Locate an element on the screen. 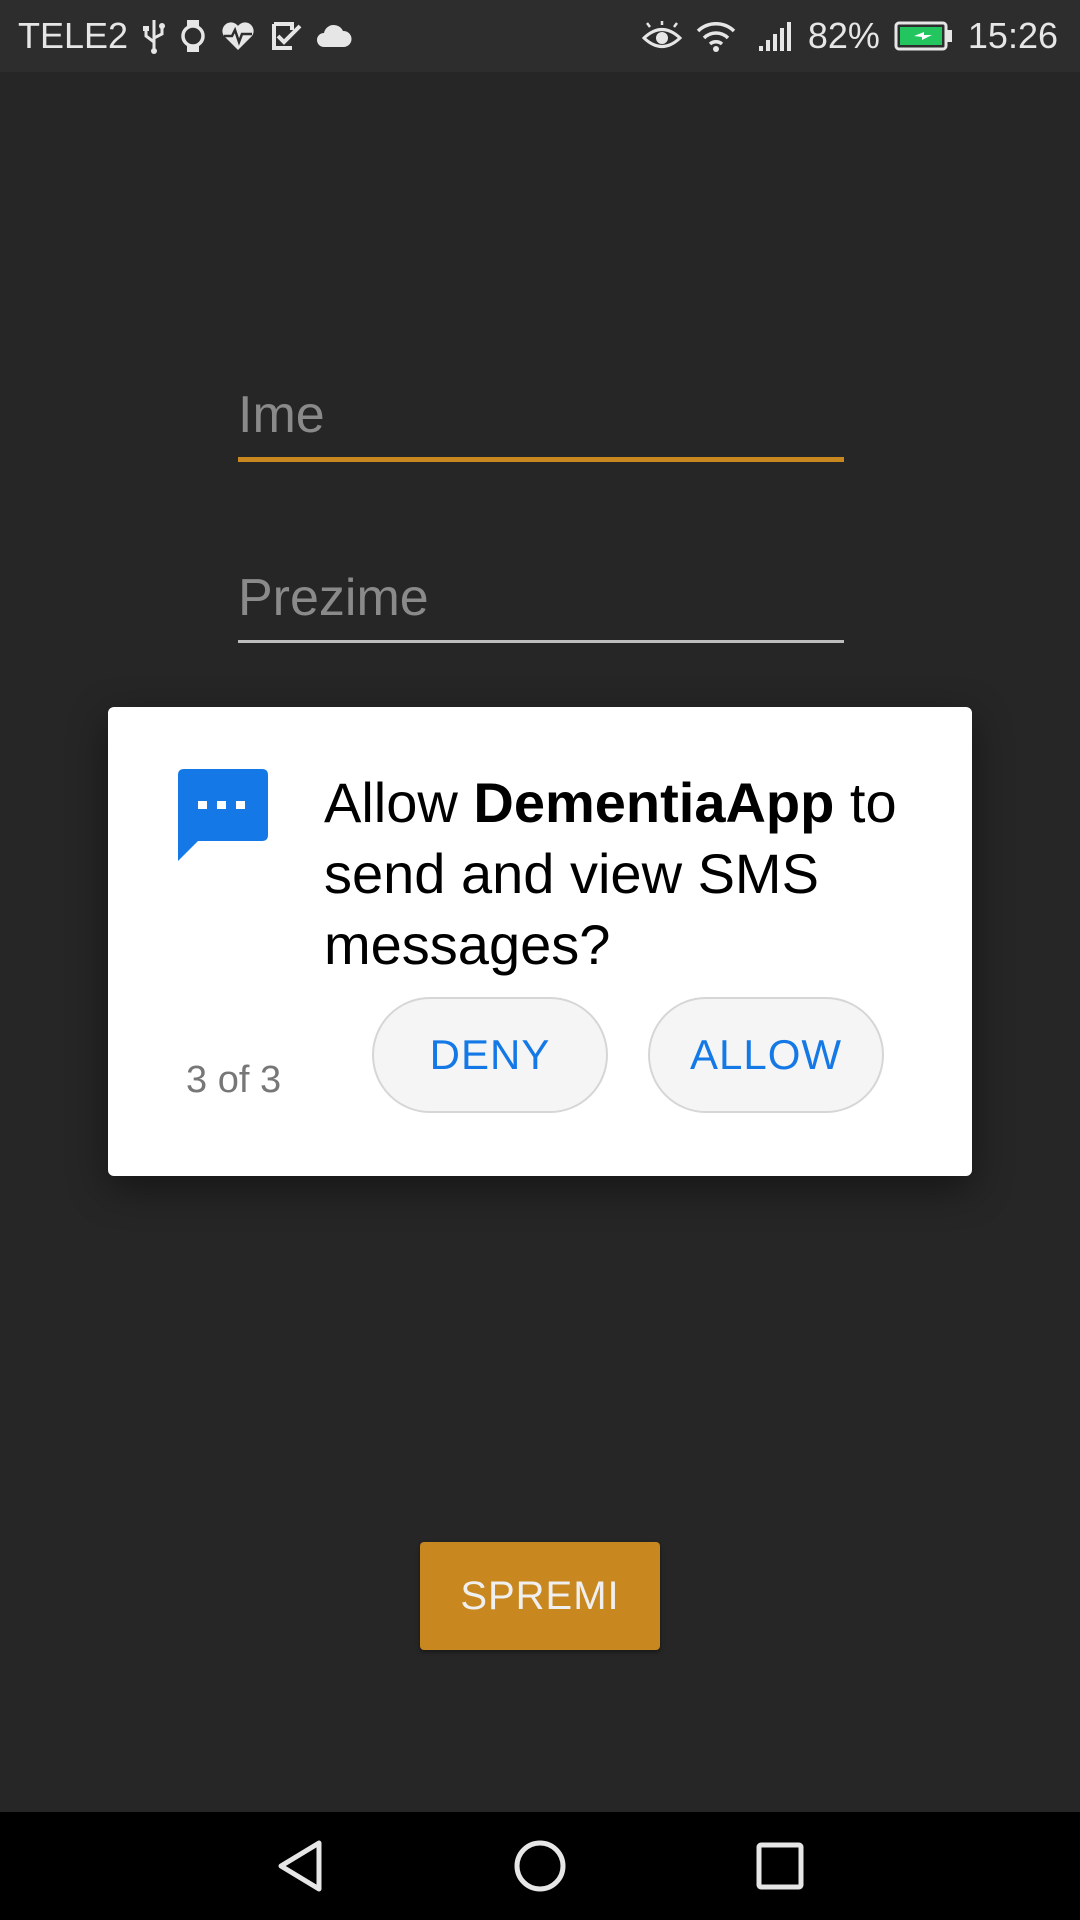 The image size is (1080, 1920). carrier-label: TELE2 is located at coordinates (73, 35).